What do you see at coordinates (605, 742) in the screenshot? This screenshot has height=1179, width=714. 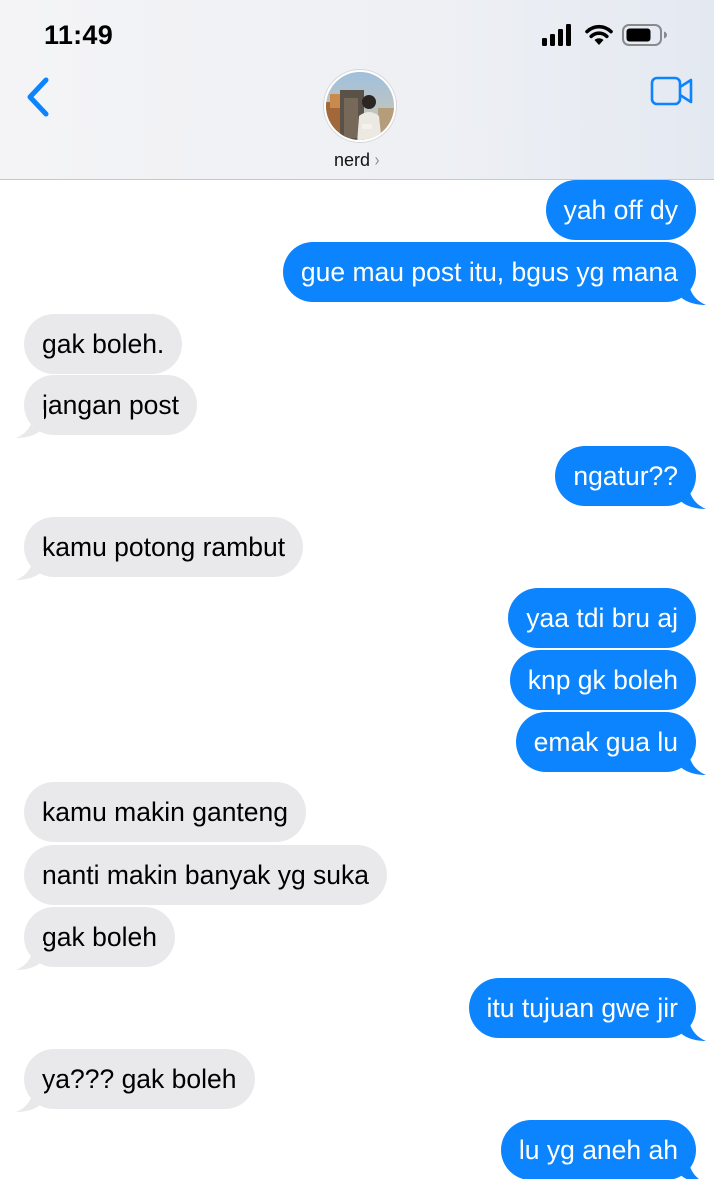 I see `message-bubble-sent: emak gua lu` at bounding box center [605, 742].